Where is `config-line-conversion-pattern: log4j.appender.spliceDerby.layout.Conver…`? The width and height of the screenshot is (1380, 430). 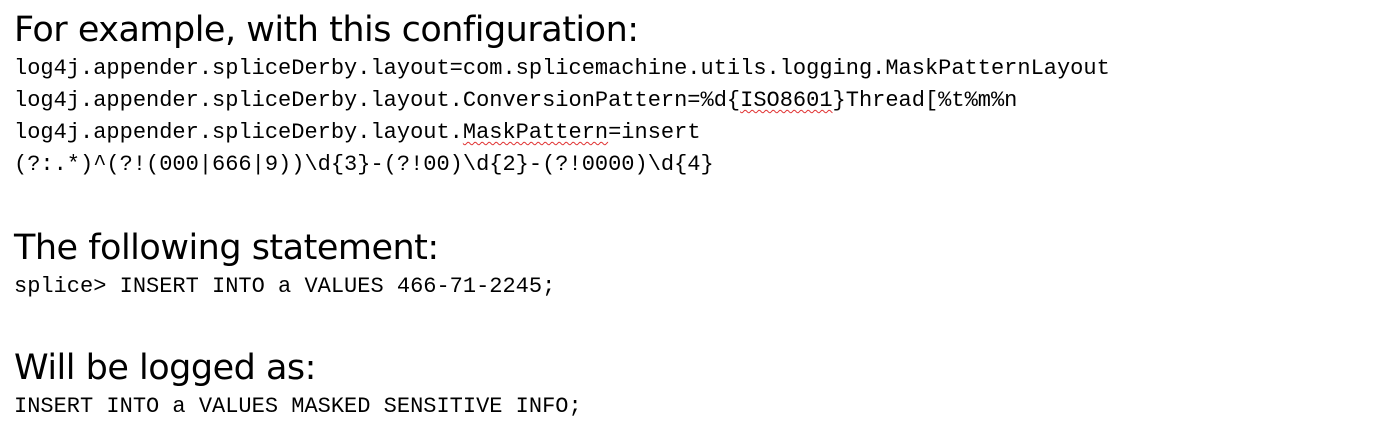 config-line-conversion-pattern: log4j.appender.spliceDerby.layout.Conver… is located at coordinates (562, 101).